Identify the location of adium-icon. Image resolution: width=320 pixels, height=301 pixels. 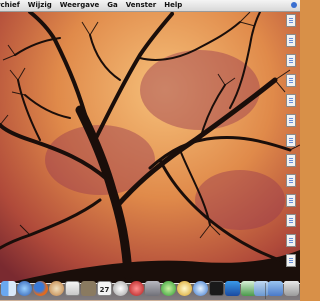
(184, 288).